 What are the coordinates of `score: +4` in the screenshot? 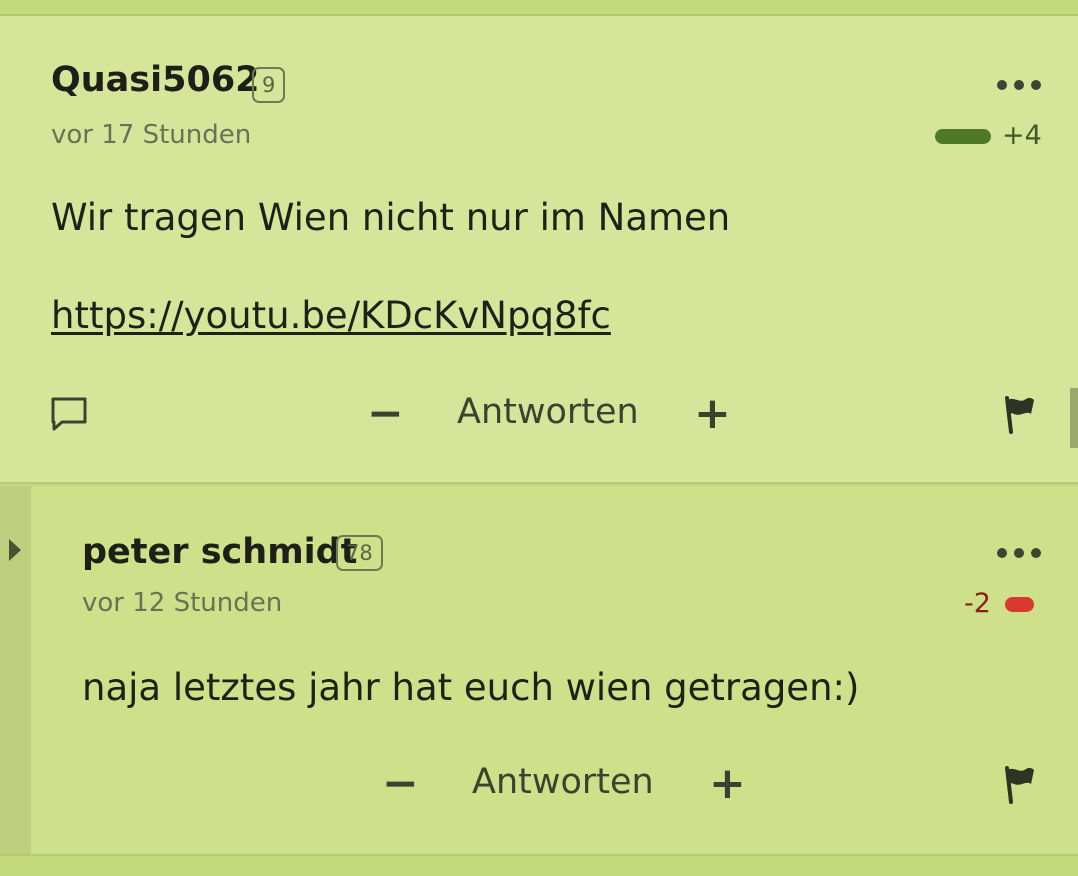 It's located at (1022, 135).